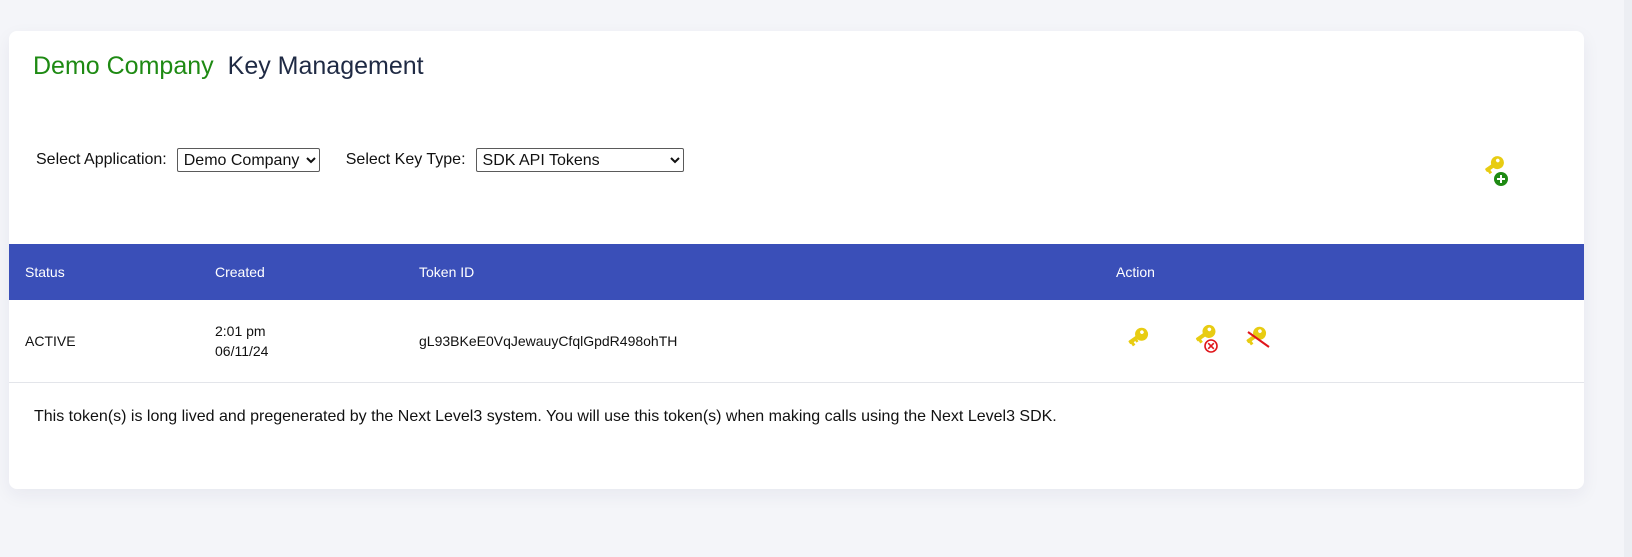 Image resolution: width=1632 pixels, height=557 pixels. What do you see at coordinates (123, 66) in the screenshot?
I see `company-name: Demo Company` at bounding box center [123, 66].